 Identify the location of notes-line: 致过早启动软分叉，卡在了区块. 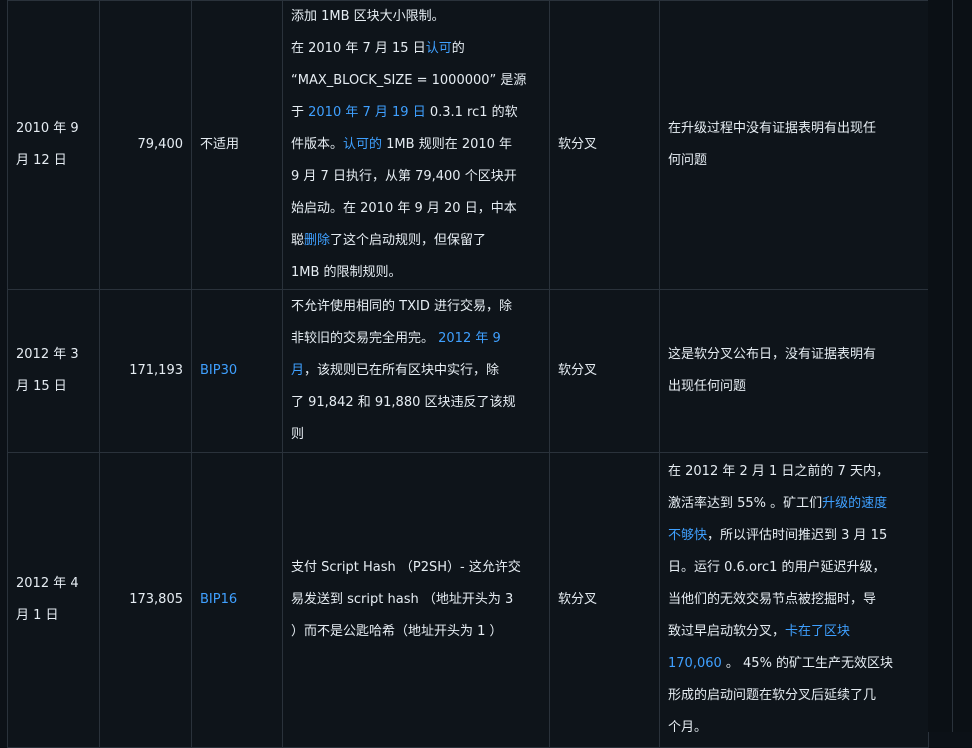
(794, 632).